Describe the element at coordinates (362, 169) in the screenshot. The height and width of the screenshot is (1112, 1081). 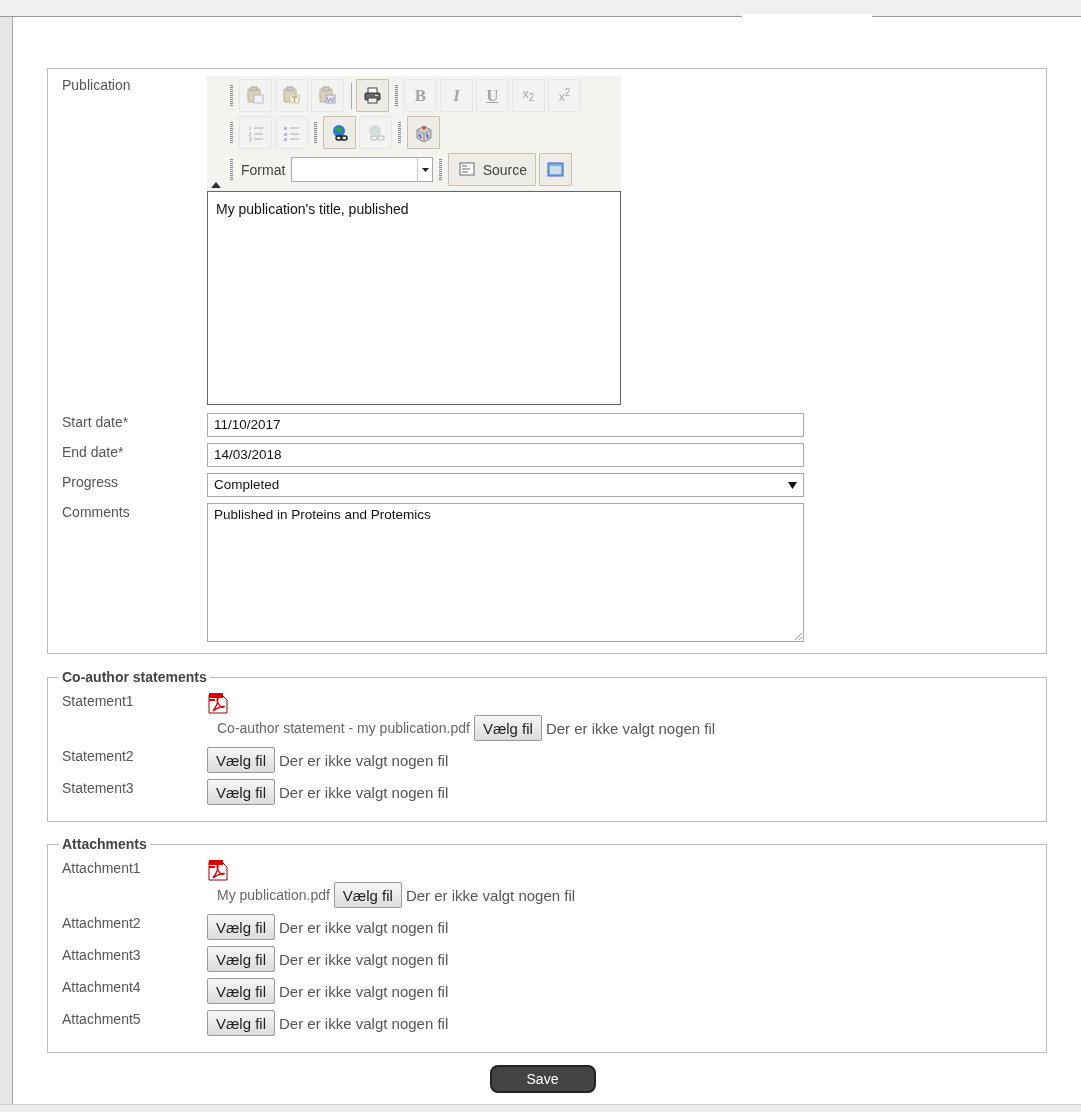
I see `format-dropdown` at that location.